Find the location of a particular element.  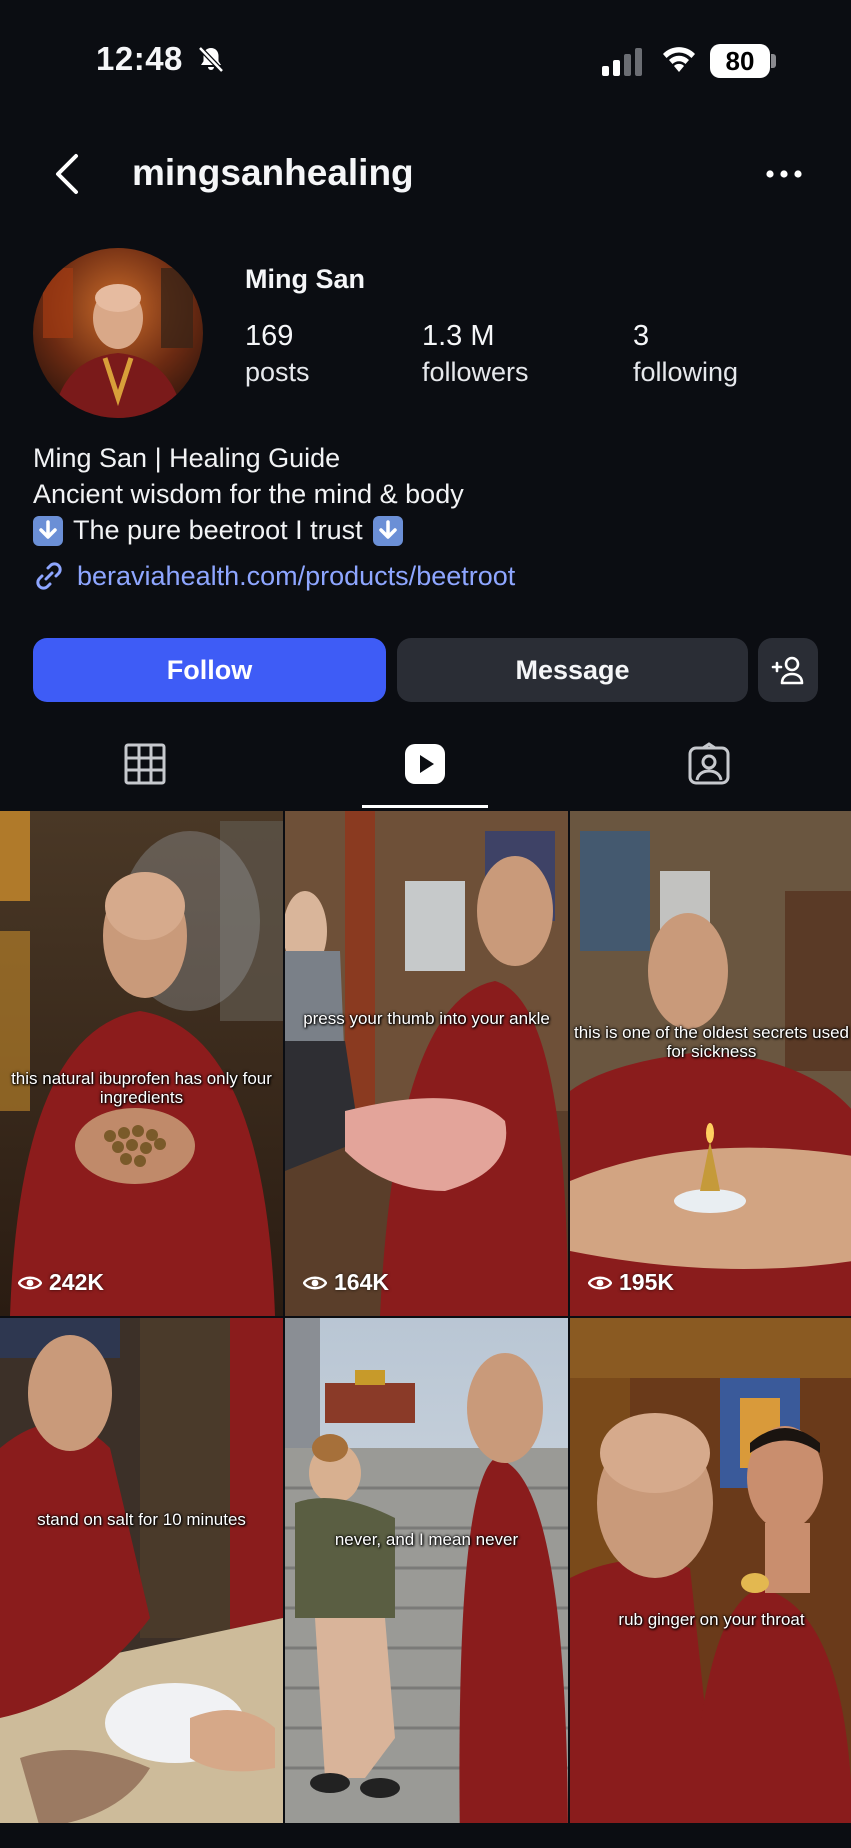

followers-count: 1.3 M is located at coordinates (458, 336).